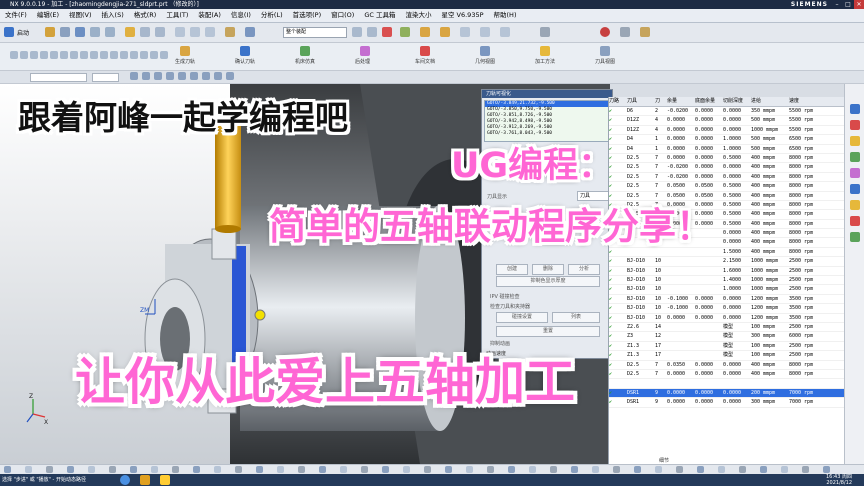  I want to click on geometry-icon, so click(485, 32).